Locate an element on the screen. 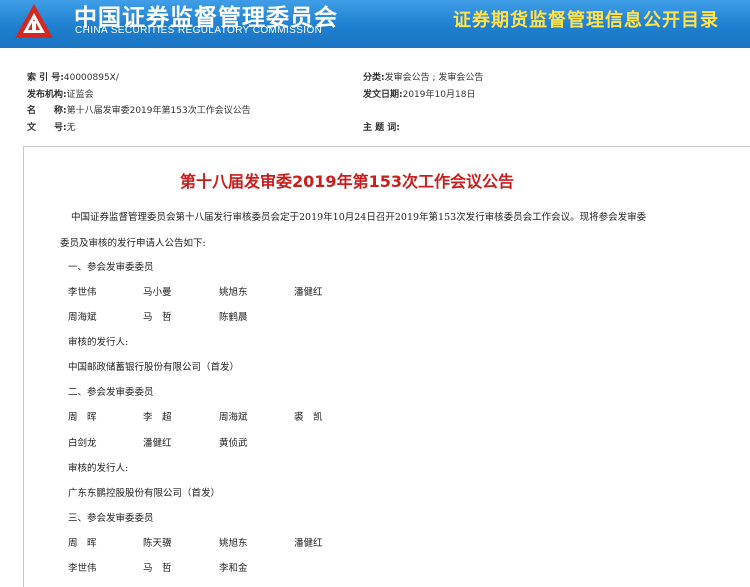 The image size is (750, 587). section-1-member: 马 哲 is located at coordinates (157, 317).